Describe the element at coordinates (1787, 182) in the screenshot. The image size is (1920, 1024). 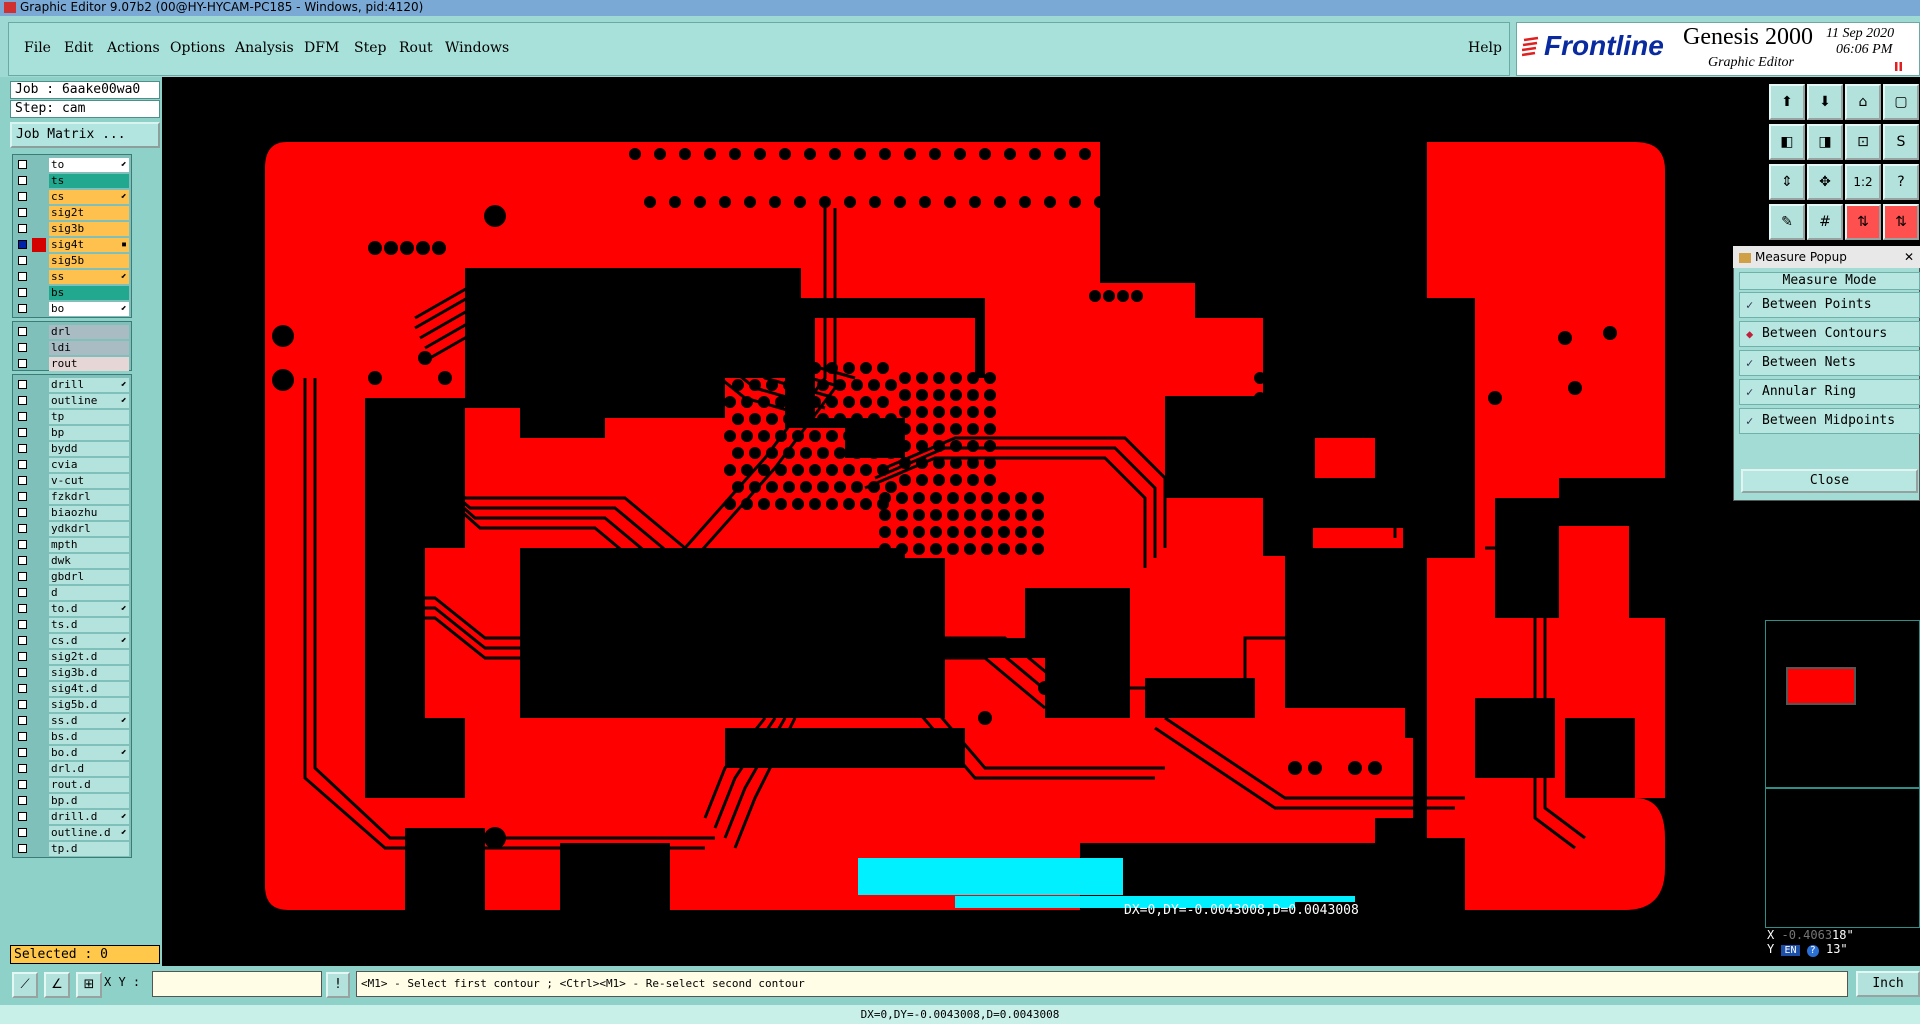
I see `fit-vertical-icon: ⇕` at that location.